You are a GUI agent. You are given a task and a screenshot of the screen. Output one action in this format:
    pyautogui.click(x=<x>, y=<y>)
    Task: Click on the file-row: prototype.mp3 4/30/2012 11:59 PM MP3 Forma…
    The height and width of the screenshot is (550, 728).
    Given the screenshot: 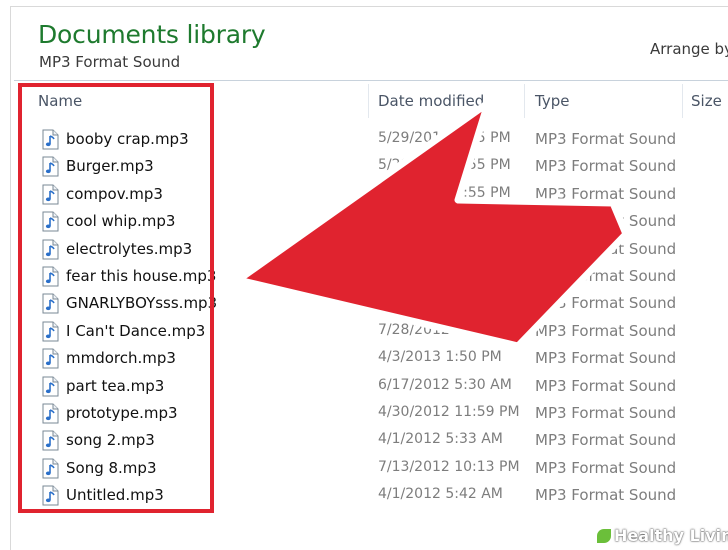 What is the action you would take?
    pyautogui.click(x=364, y=413)
    